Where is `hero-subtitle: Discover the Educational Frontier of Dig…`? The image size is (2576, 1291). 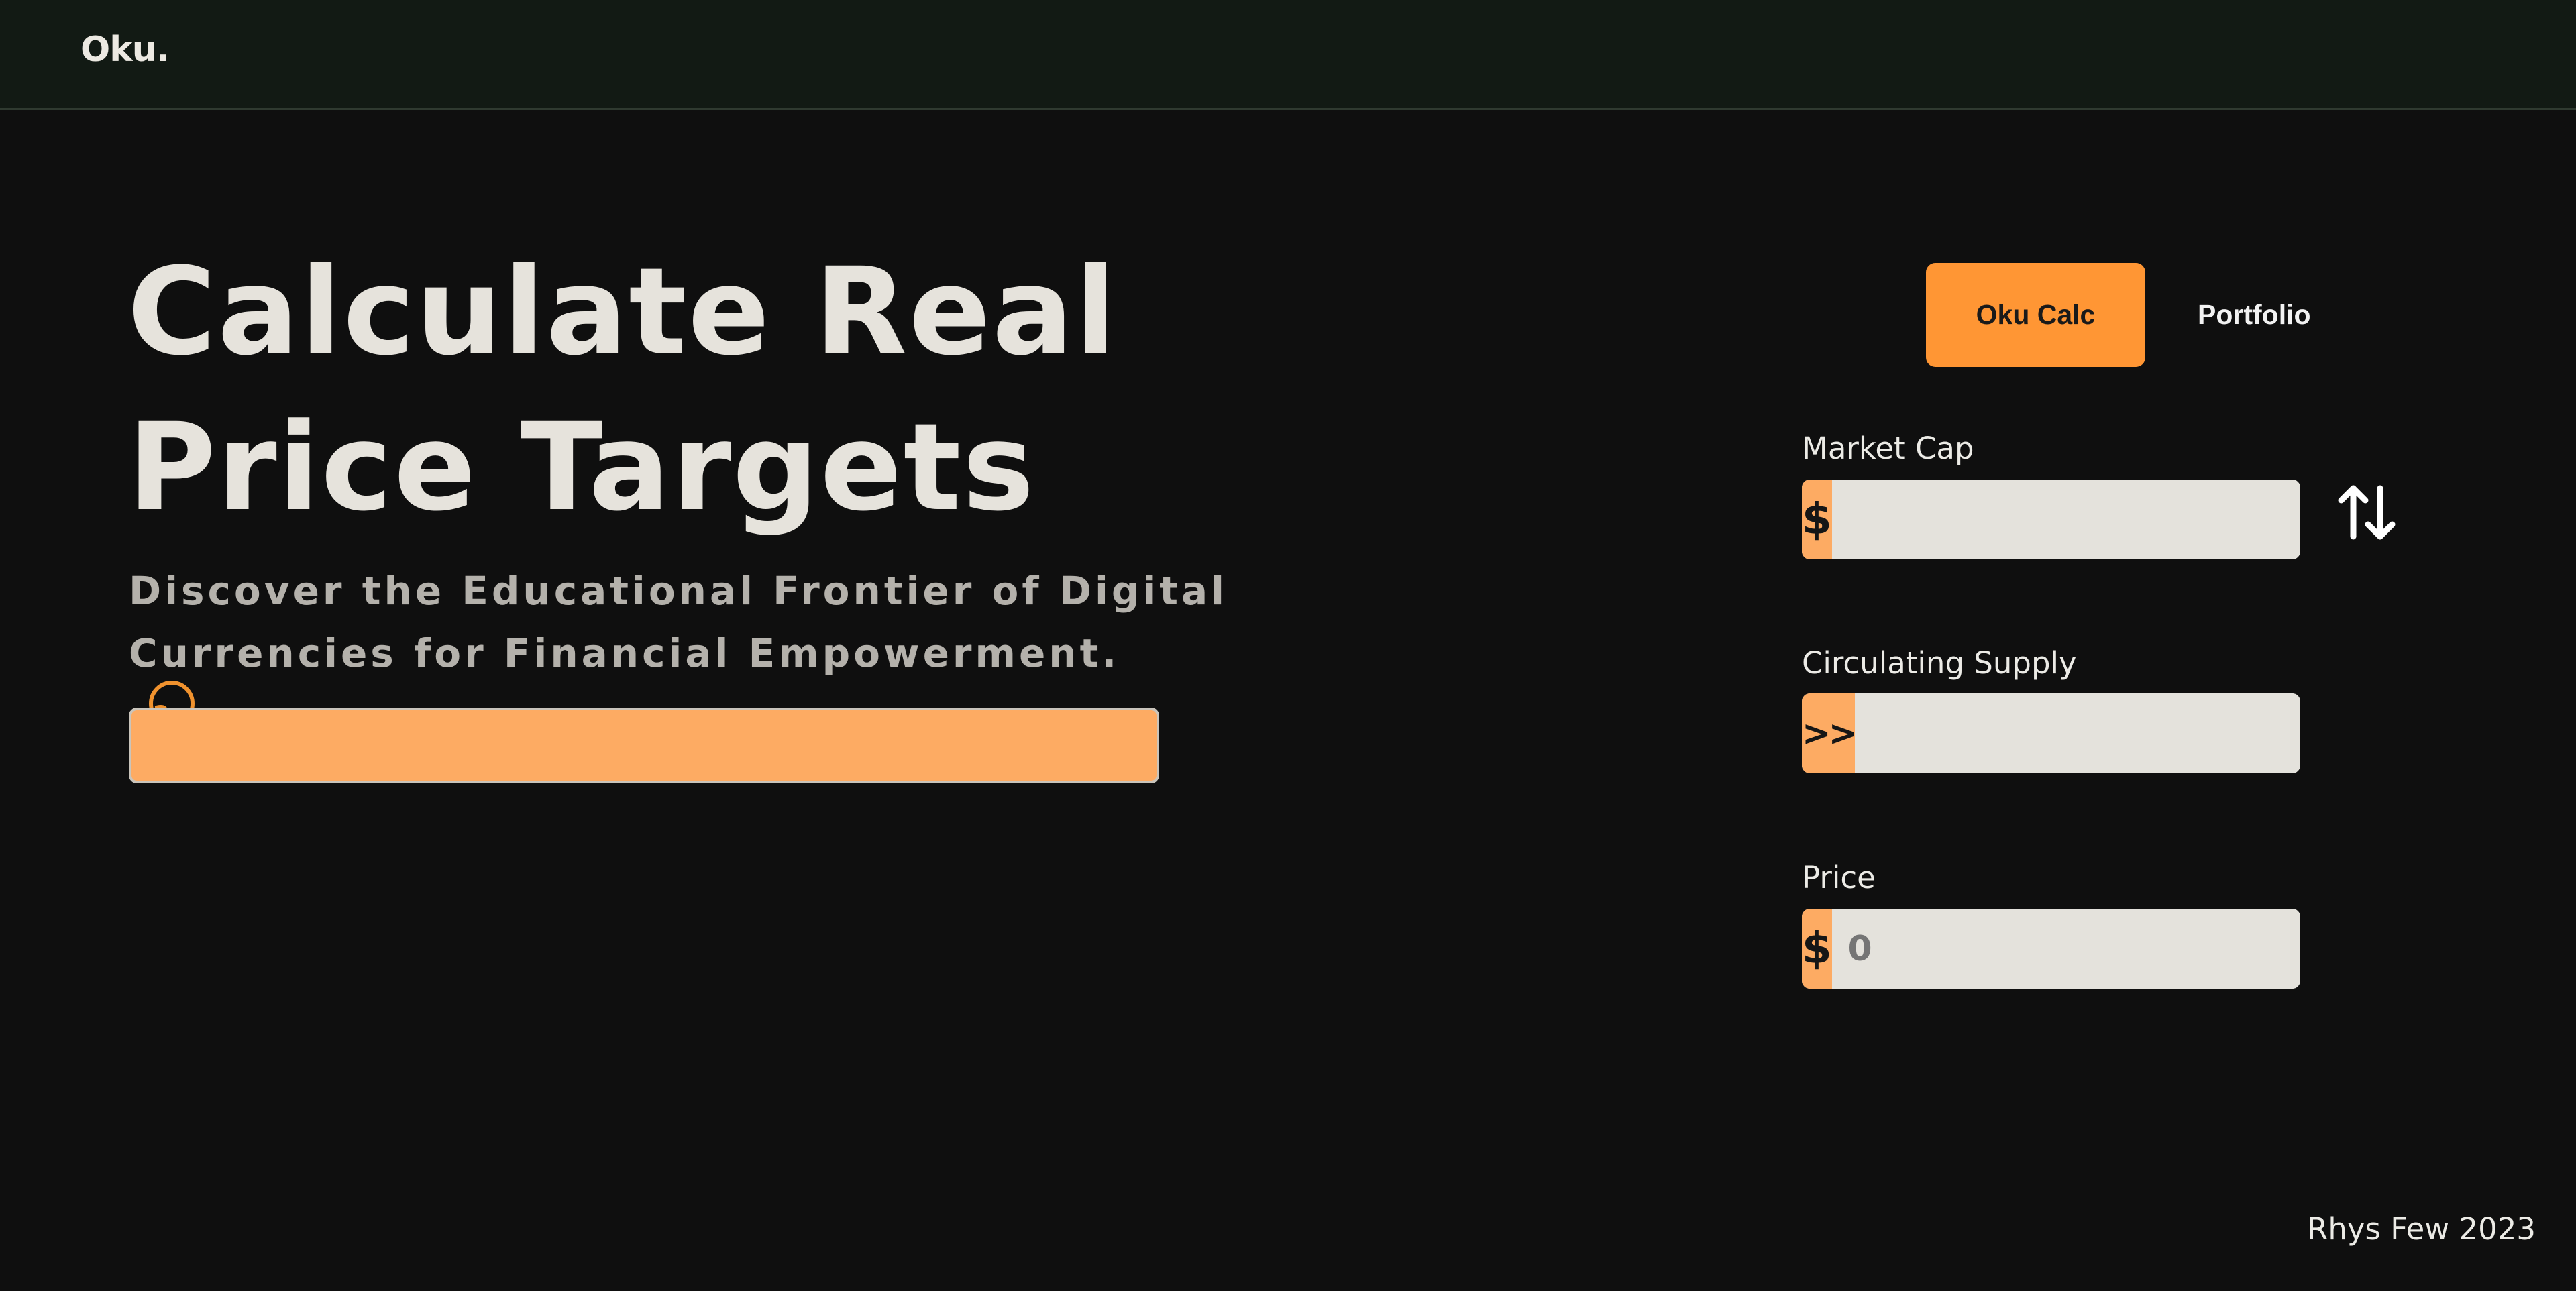
hero-subtitle: Discover the Educational Frontier of Dig… is located at coordinates (678, 646).